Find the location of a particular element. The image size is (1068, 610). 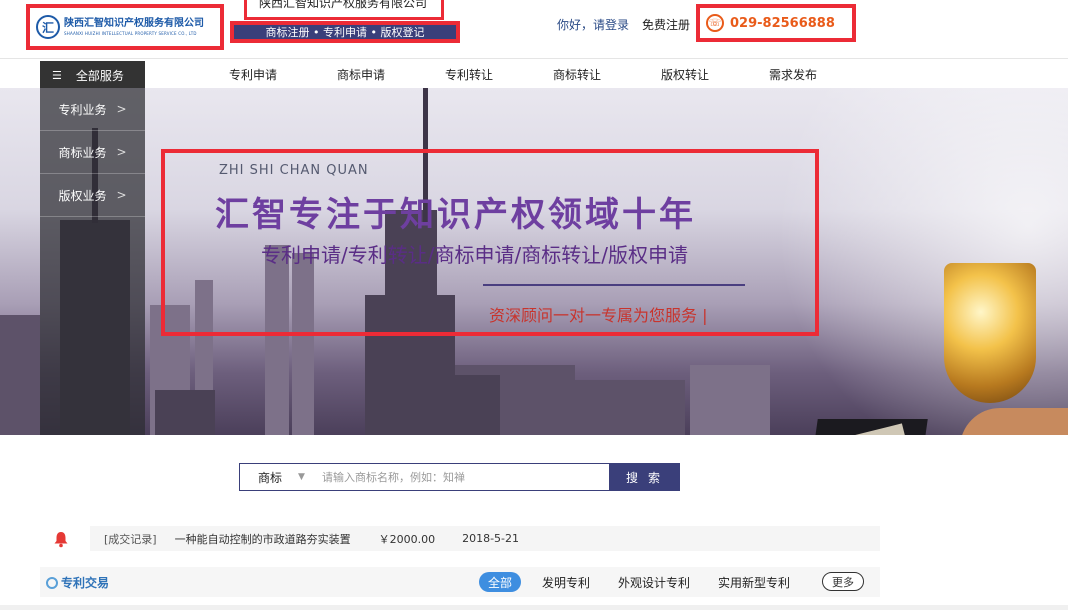

side-item-trademark: 商标业务 > is located at coordinates (92, 152).